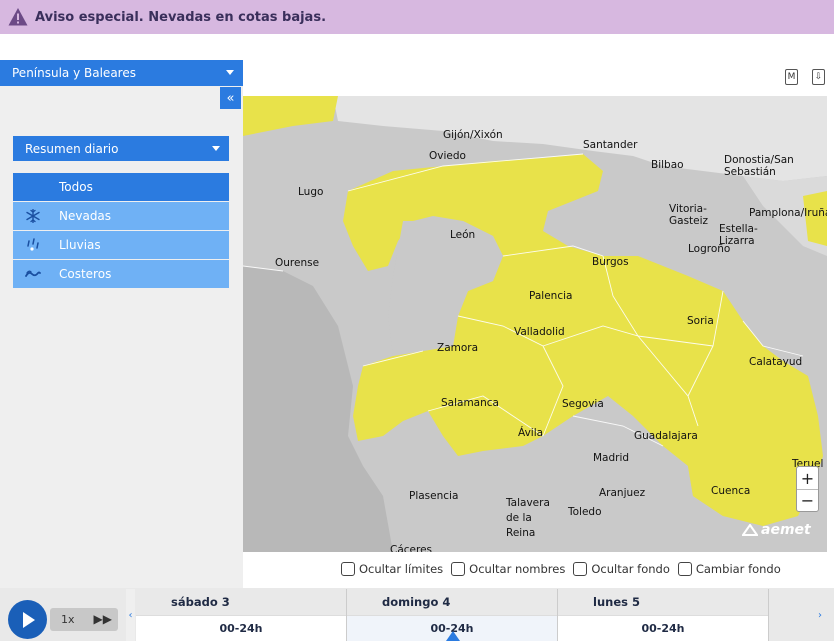 The height and width of the screenshot is (641, 834). I want to click on warning-icon, so click(18, 17).